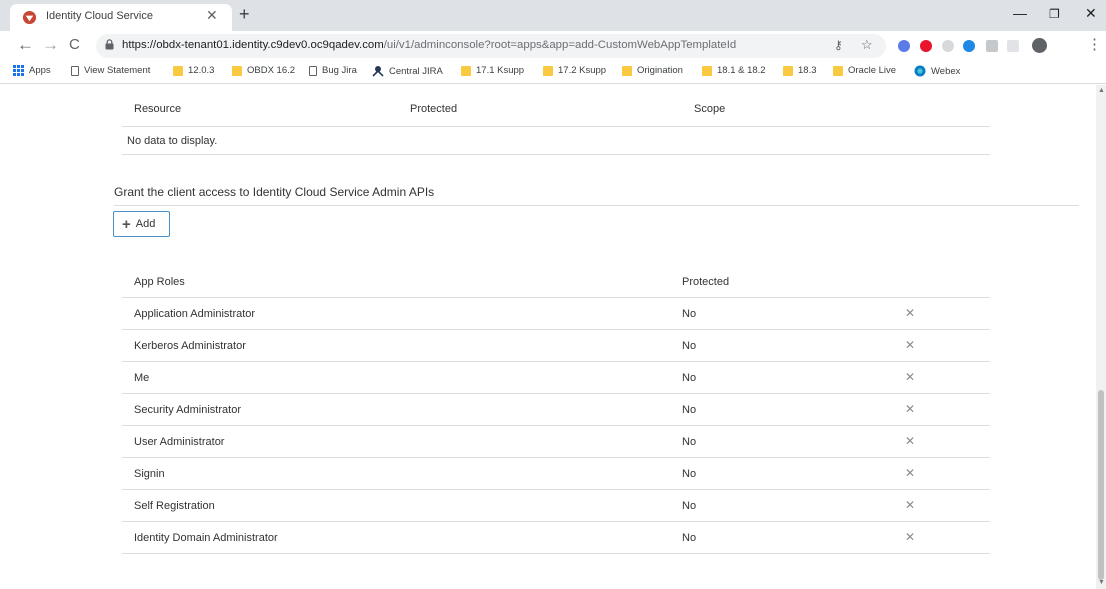 This screenshot has height=589, width=1106. What do you see at coordinates (800, 70) in the screenshot?
I see `bookmark-18-3: 18.3` at bounding box center [800, 70].